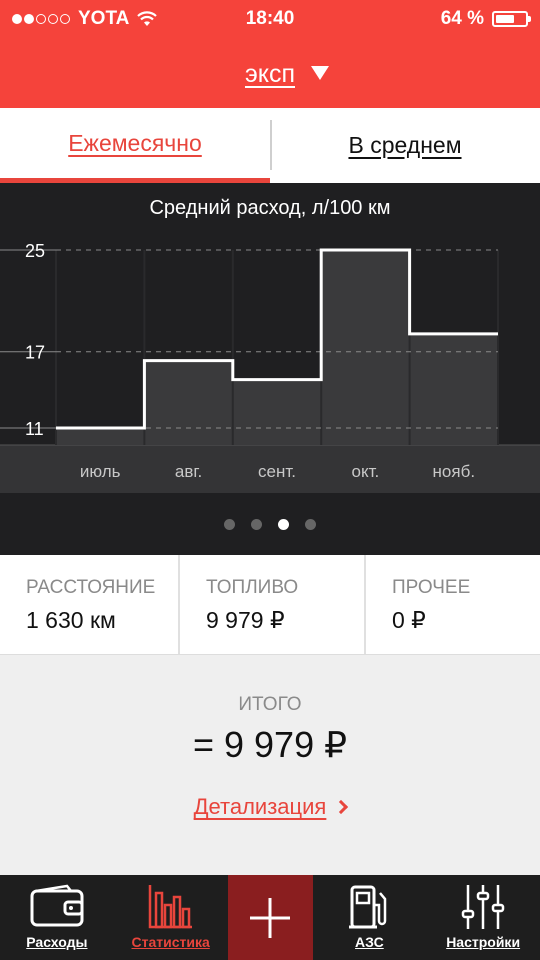 The height and width of the screenshot is (960, 540). What do you see at coordinates (270, 54) in the screenshot?
I see `app-header: YOTA 18:40 64 % эксп` at bounding box center [270, 54].